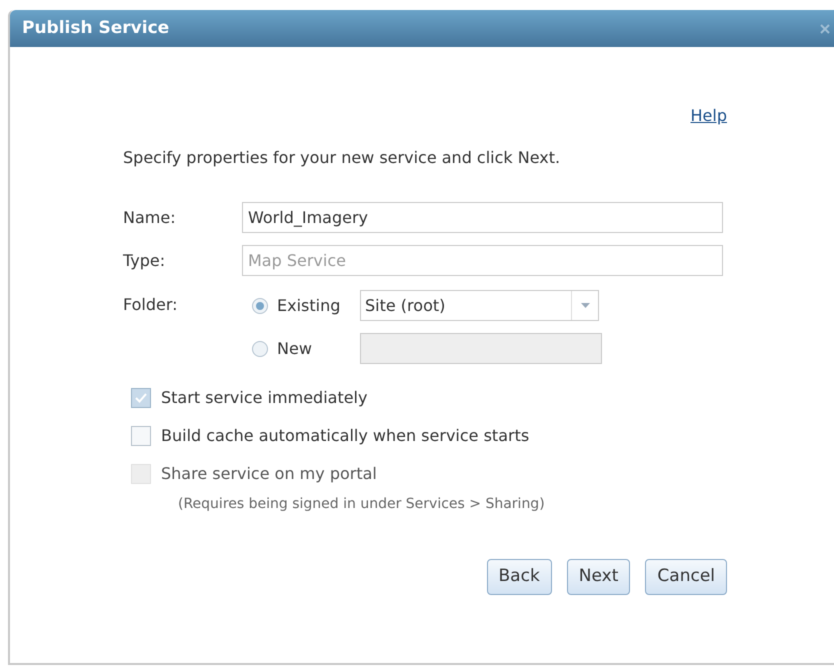  What do you see at coordinates (269, 474) in the screenshot?
I see `checkbox-label: Share service on my portal` at bounding box center [269, 474].